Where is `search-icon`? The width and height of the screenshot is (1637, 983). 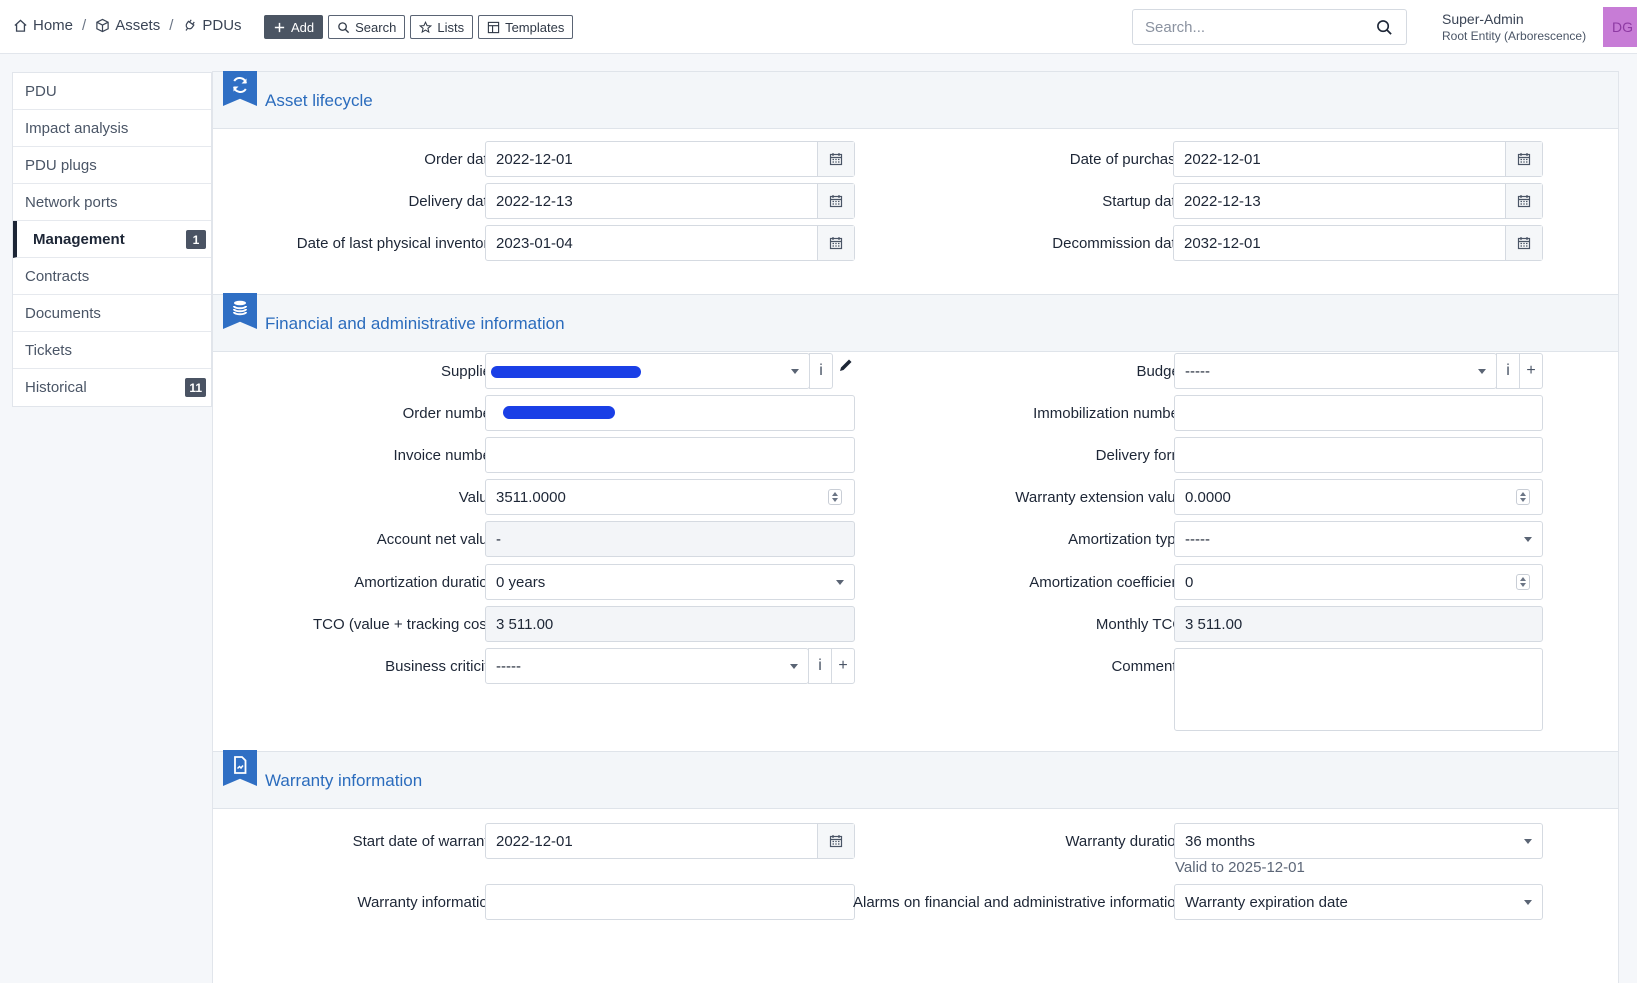
search-icon is located at coordinates (1384, 27).